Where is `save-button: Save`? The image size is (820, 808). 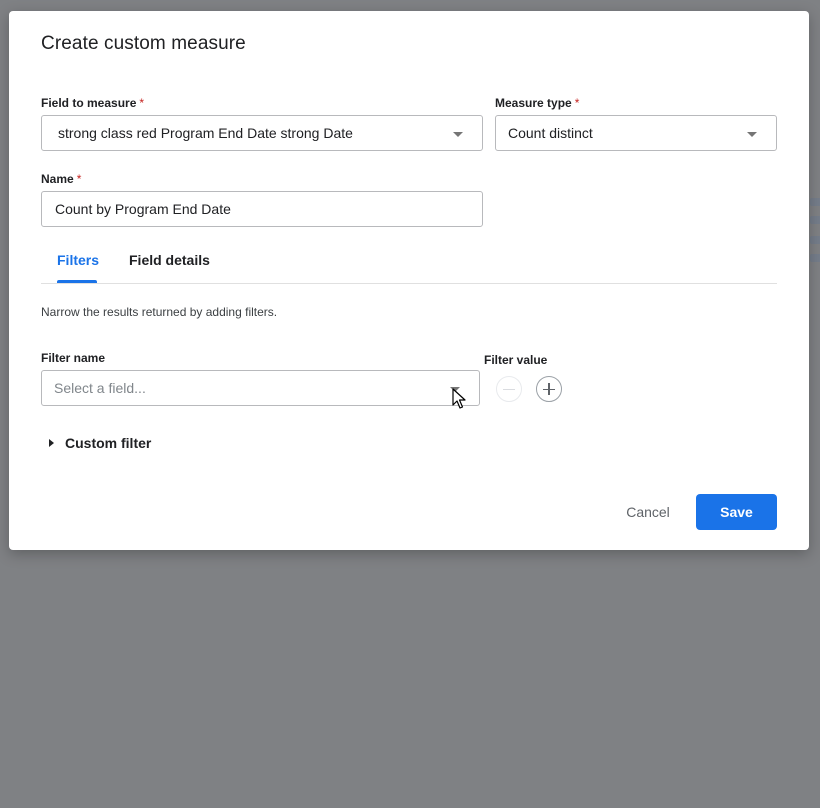 save-button: Save is located at coordinates (736, 512).